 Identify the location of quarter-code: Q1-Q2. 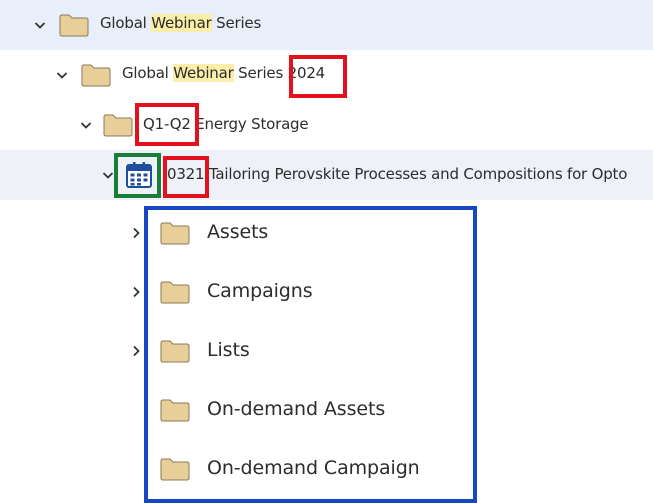
(167, 124).